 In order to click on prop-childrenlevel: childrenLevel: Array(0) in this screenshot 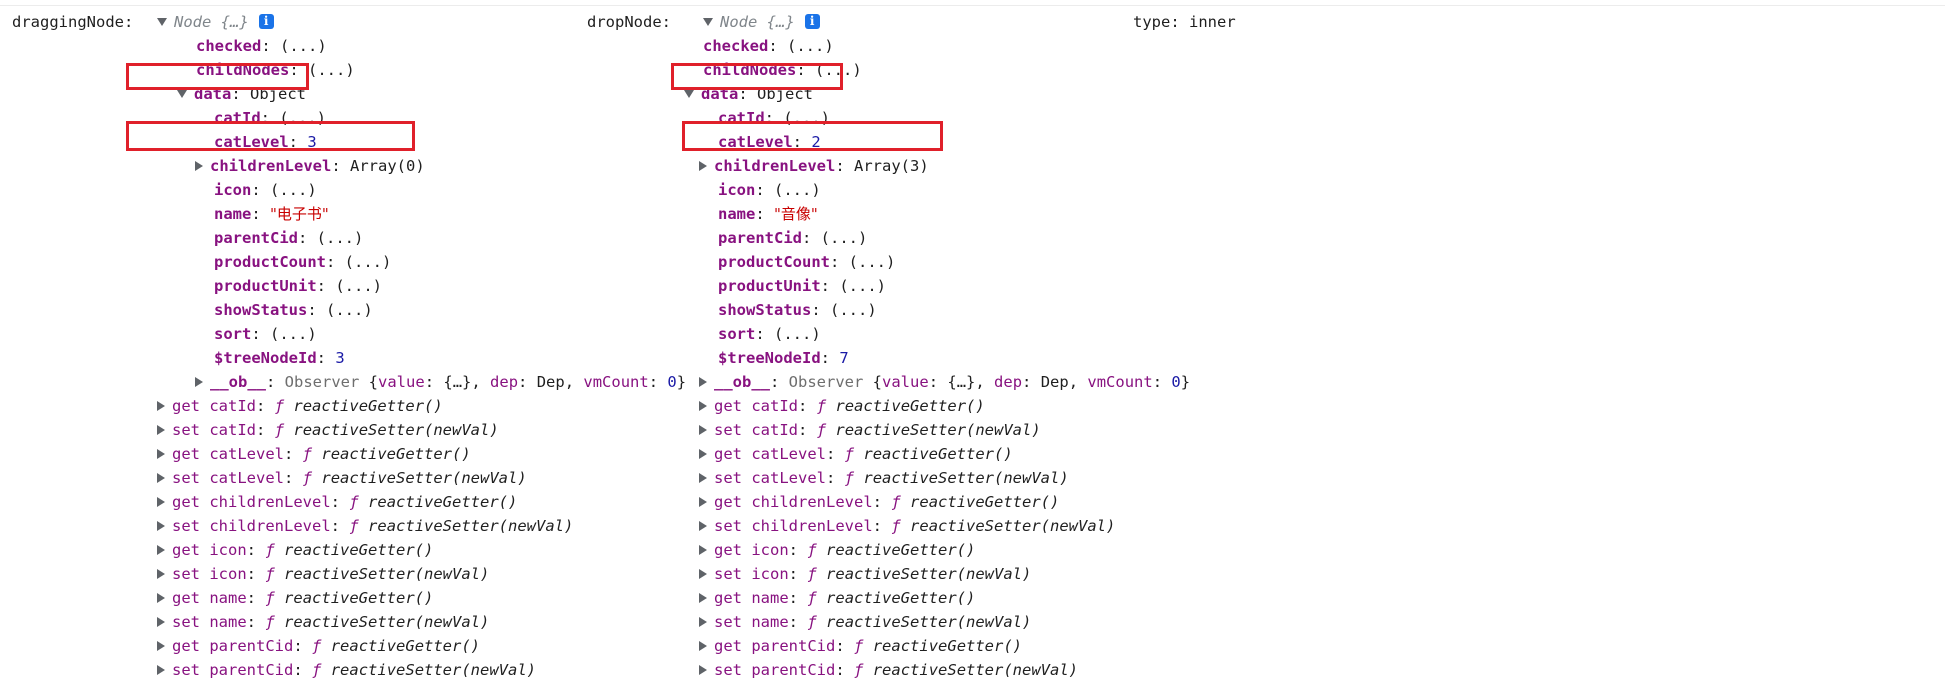, I will do `click(421, 166)`.